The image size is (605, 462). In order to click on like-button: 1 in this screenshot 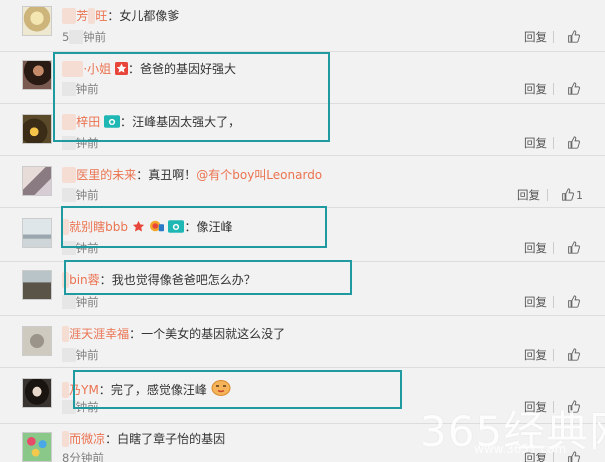, I will do `click(572, 195)`.